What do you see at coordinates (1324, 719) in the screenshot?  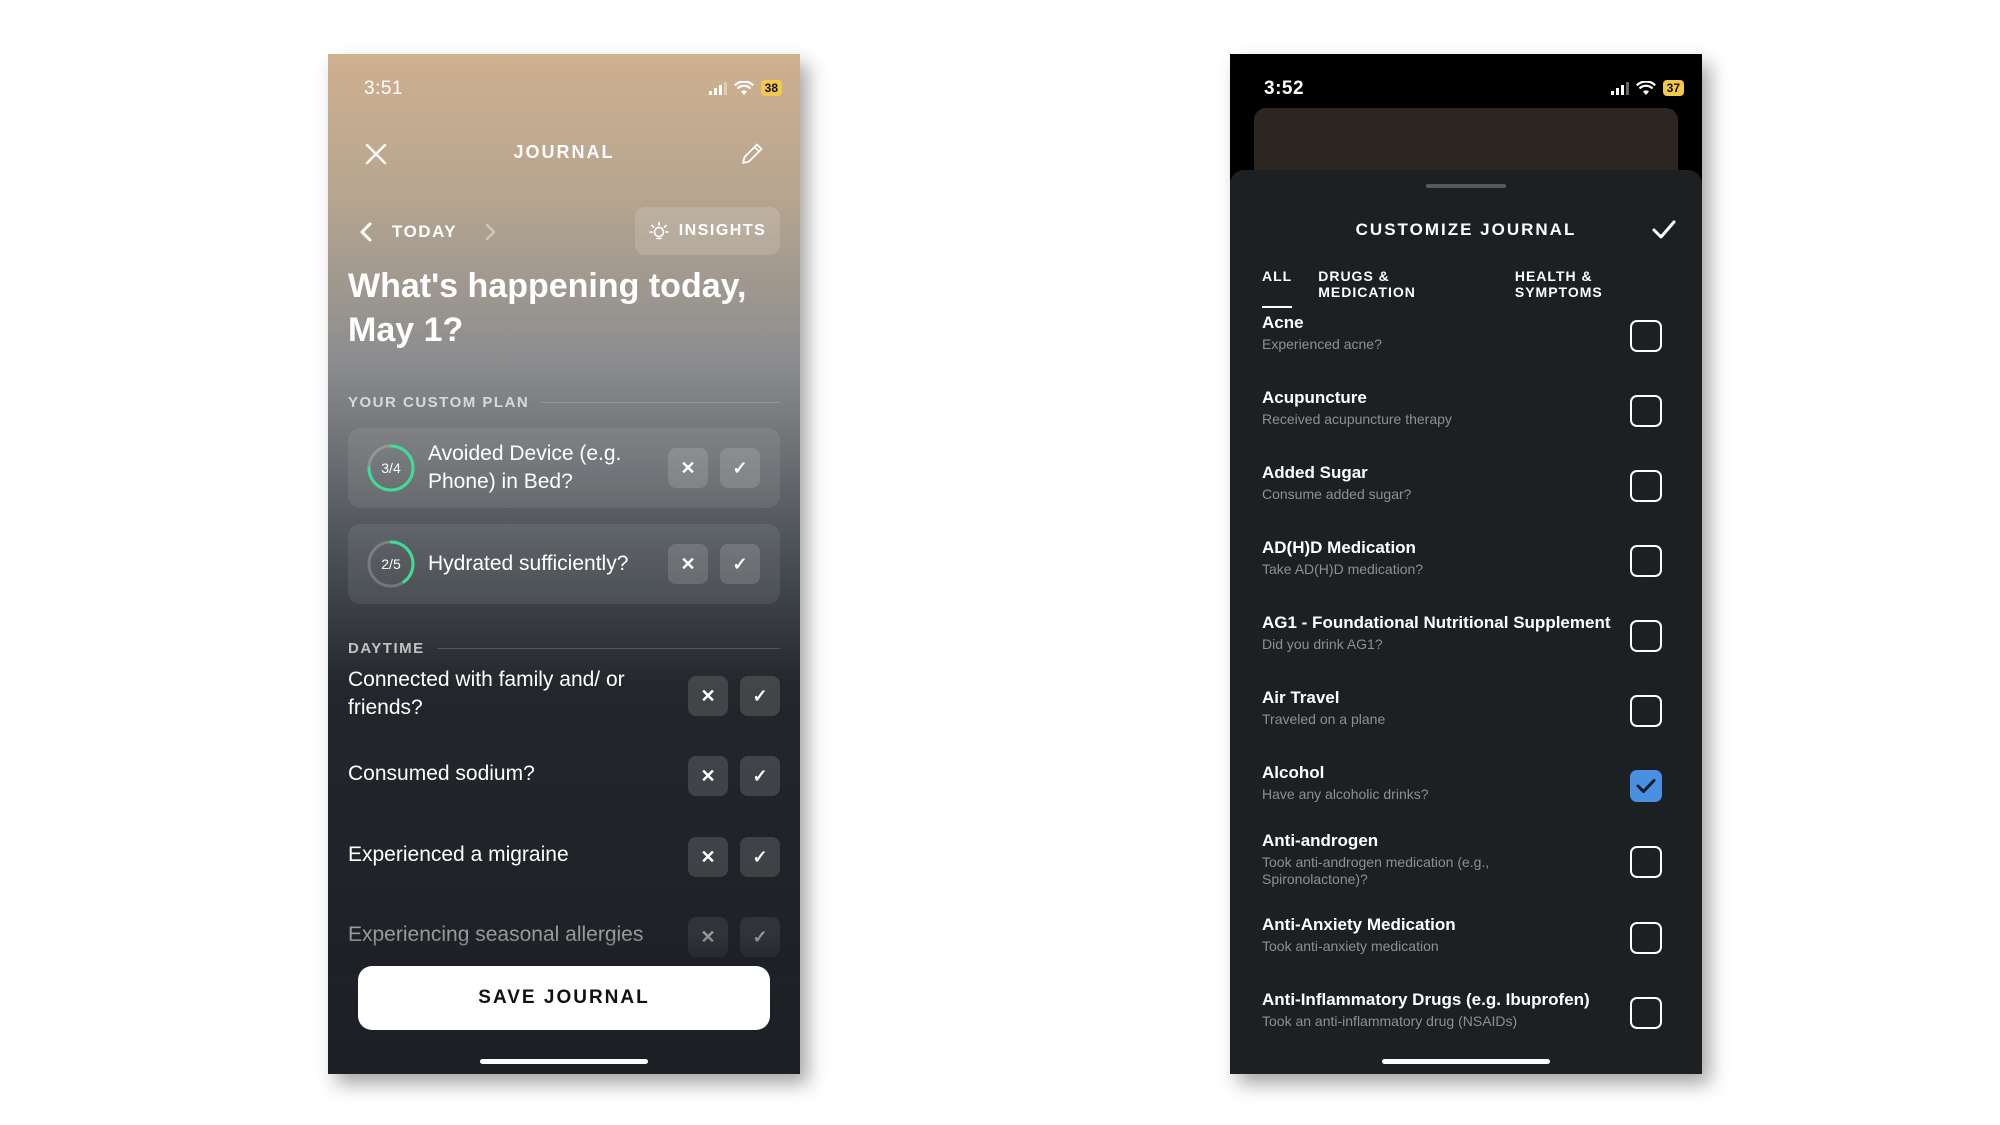 I see `item-description: Traveled on a plane` at bounding box center [1324, 719].